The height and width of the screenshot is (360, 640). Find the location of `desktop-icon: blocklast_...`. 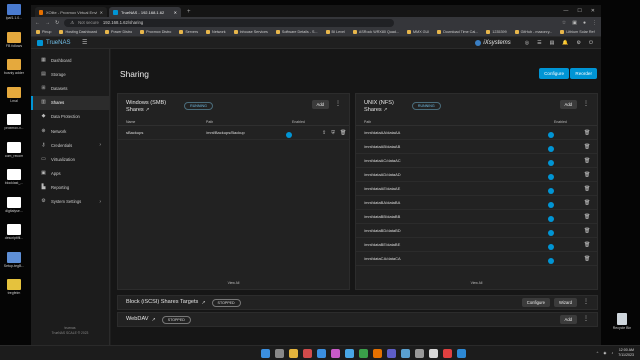

desktop-icon: blocklast_... is located at coordinates (14, 177).